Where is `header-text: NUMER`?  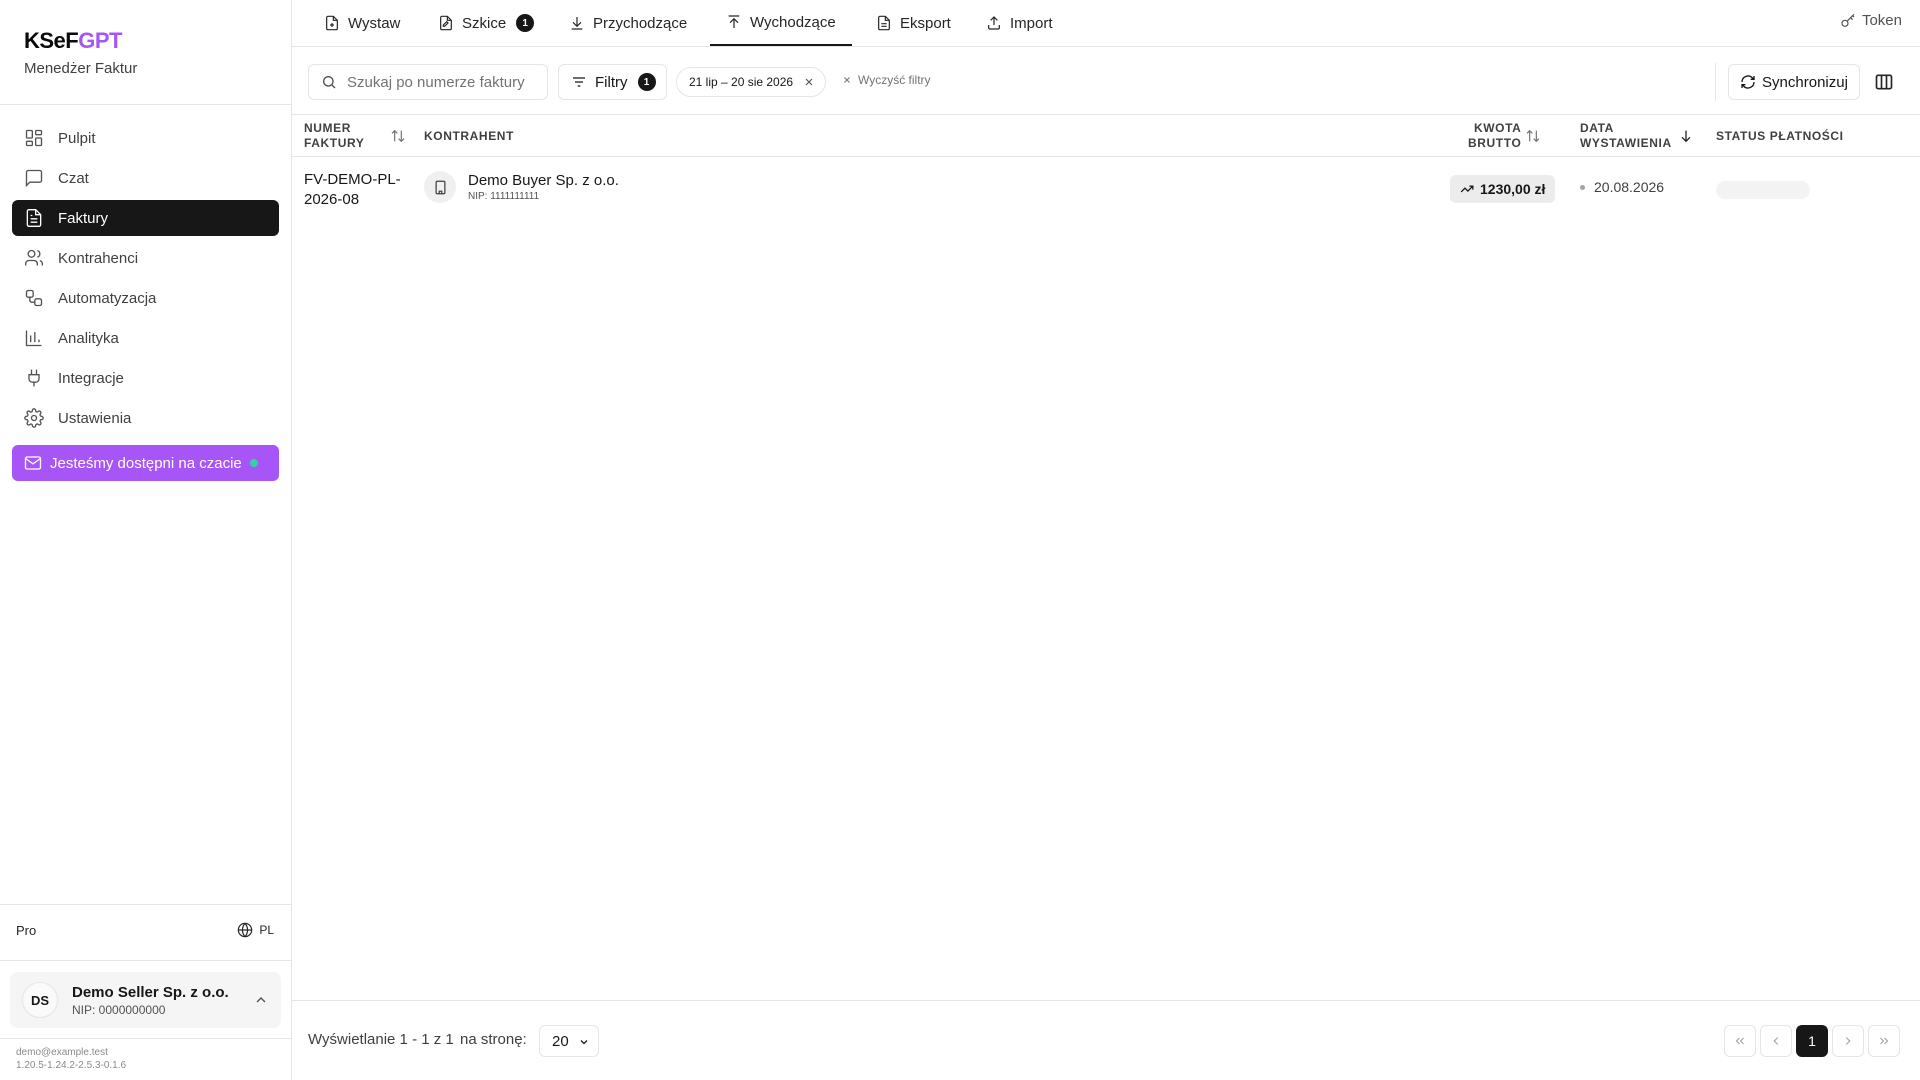 header-text: NUMER is located at coordinates (327, 128).